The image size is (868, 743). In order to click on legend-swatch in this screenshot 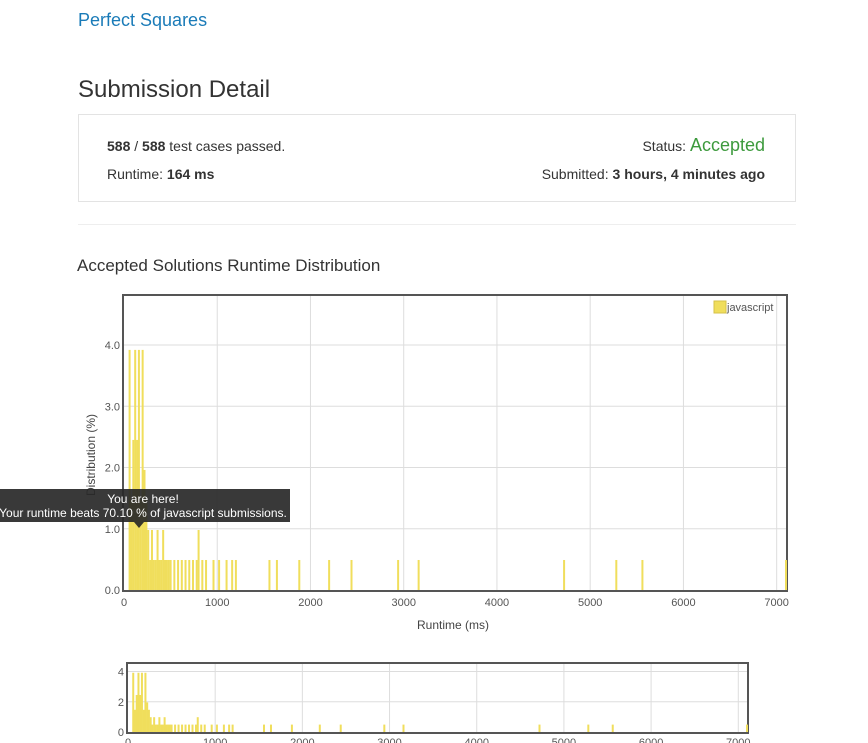, I will do `click(720, 307)`.